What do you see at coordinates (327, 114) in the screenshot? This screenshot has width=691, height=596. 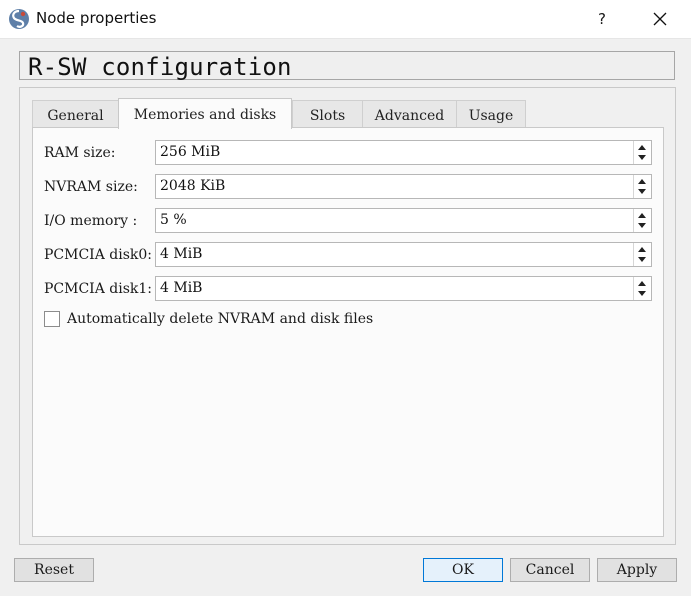 I see `tab-slots: Slots` at bounding box center [327, 114].